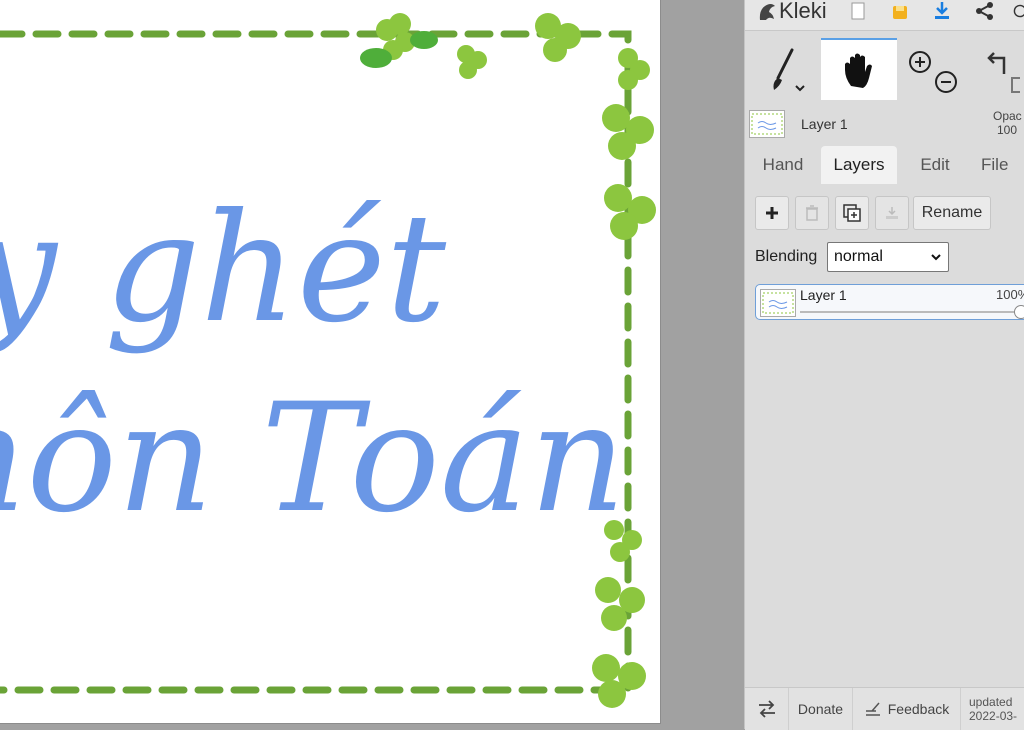  I want to click on blending-select: normal, so click(888, 257).